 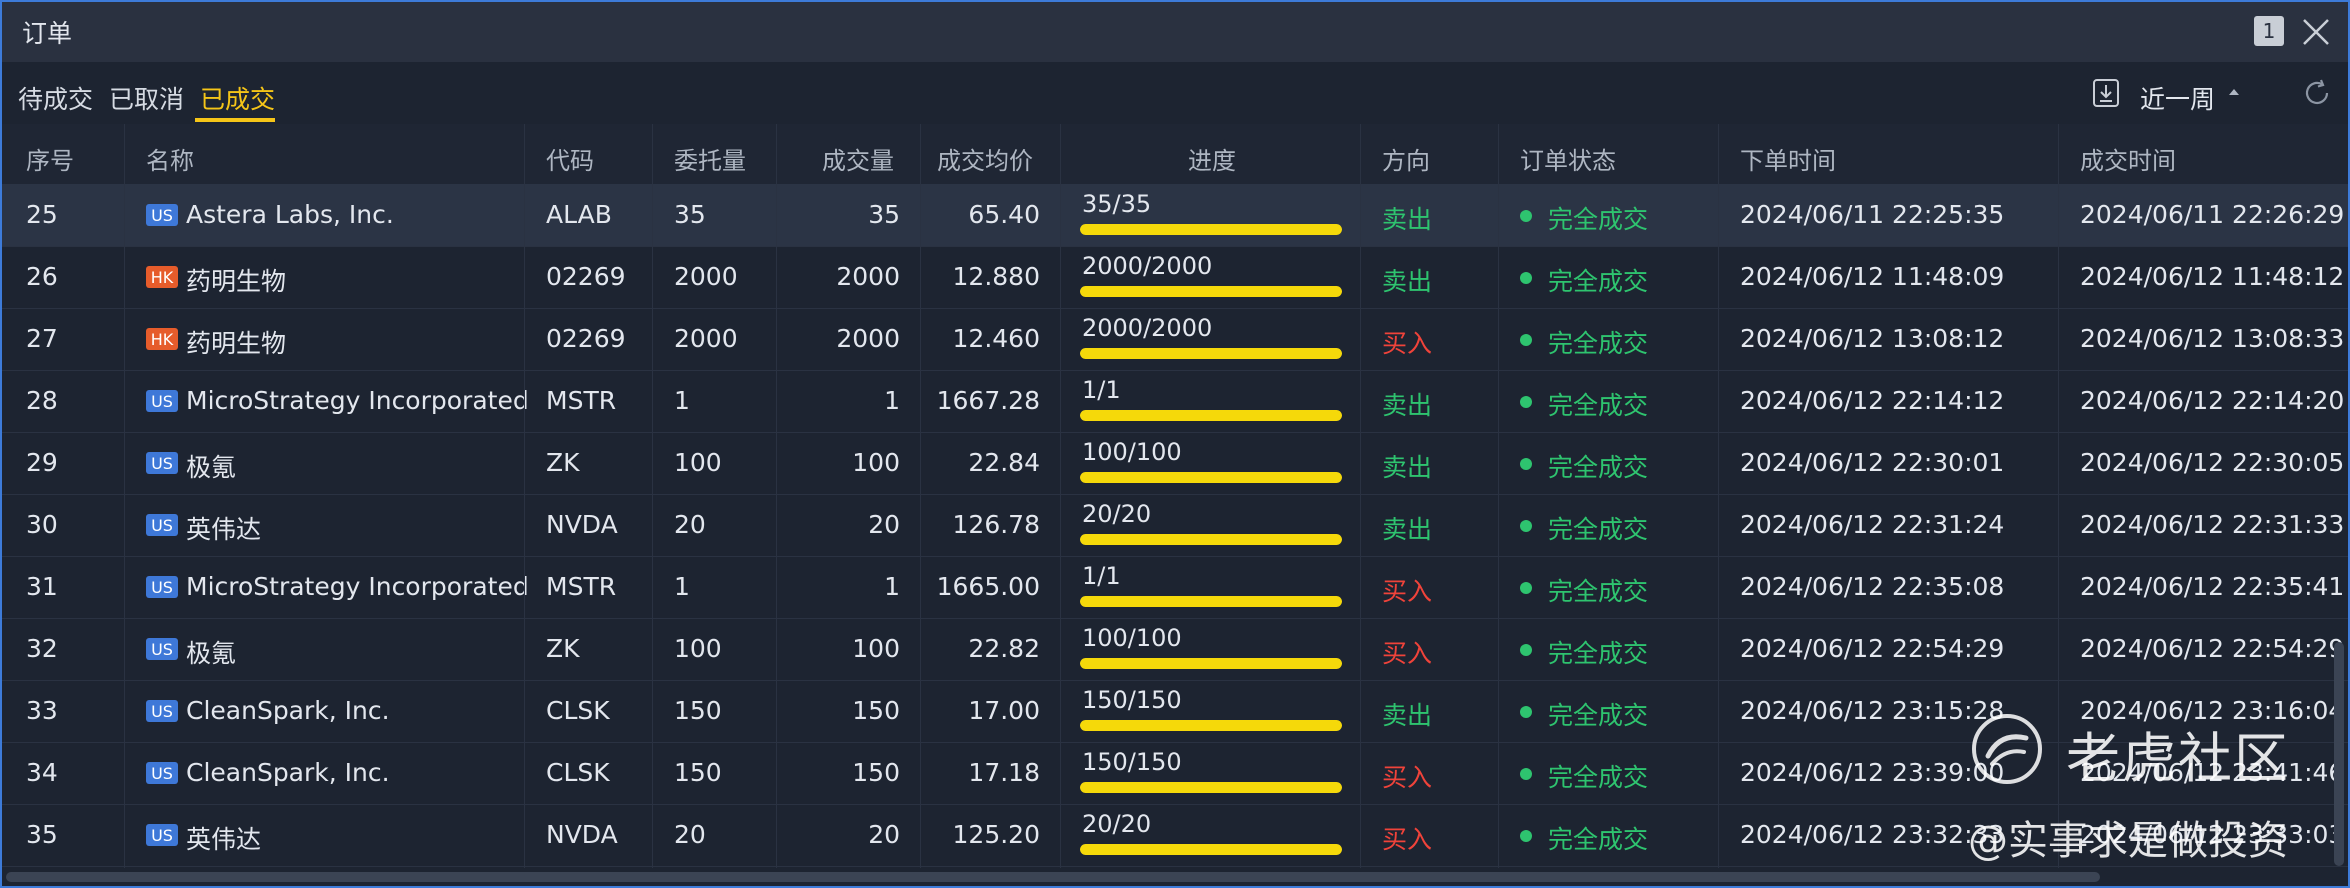 I want to click on col-seq: 序号, so click(x=50, y=158).